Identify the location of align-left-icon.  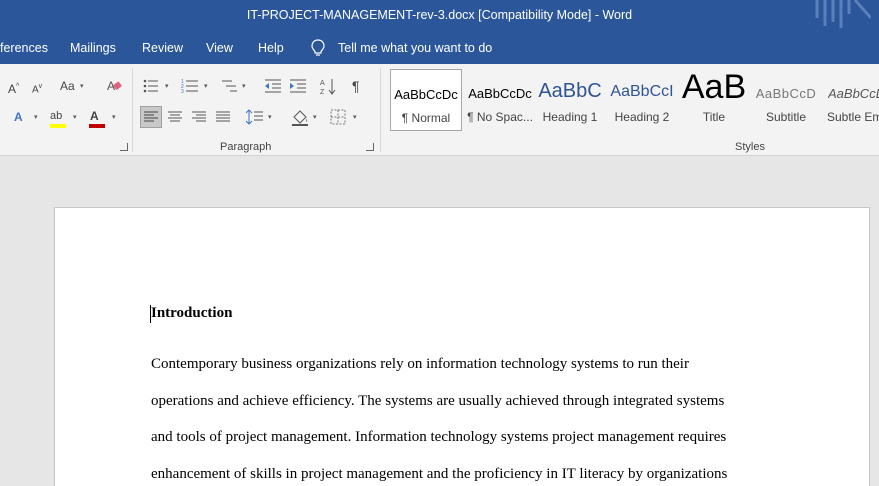
(151, 117).